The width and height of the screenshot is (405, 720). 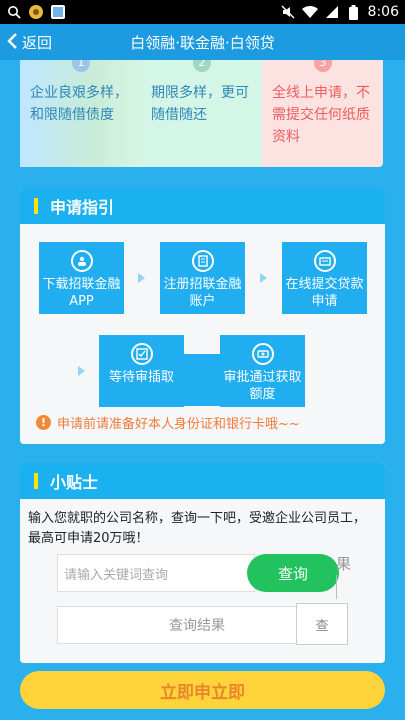 I want to click on feature-text: 全线上申请，不需提交任何纸质资料, so click(x=321, y=115).